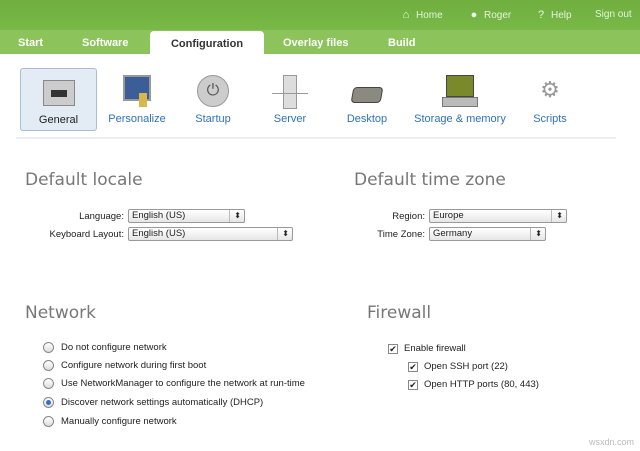  Describe the element at coordinates (429, 15) in the screenshot. I see `home-label: Home` at that location.